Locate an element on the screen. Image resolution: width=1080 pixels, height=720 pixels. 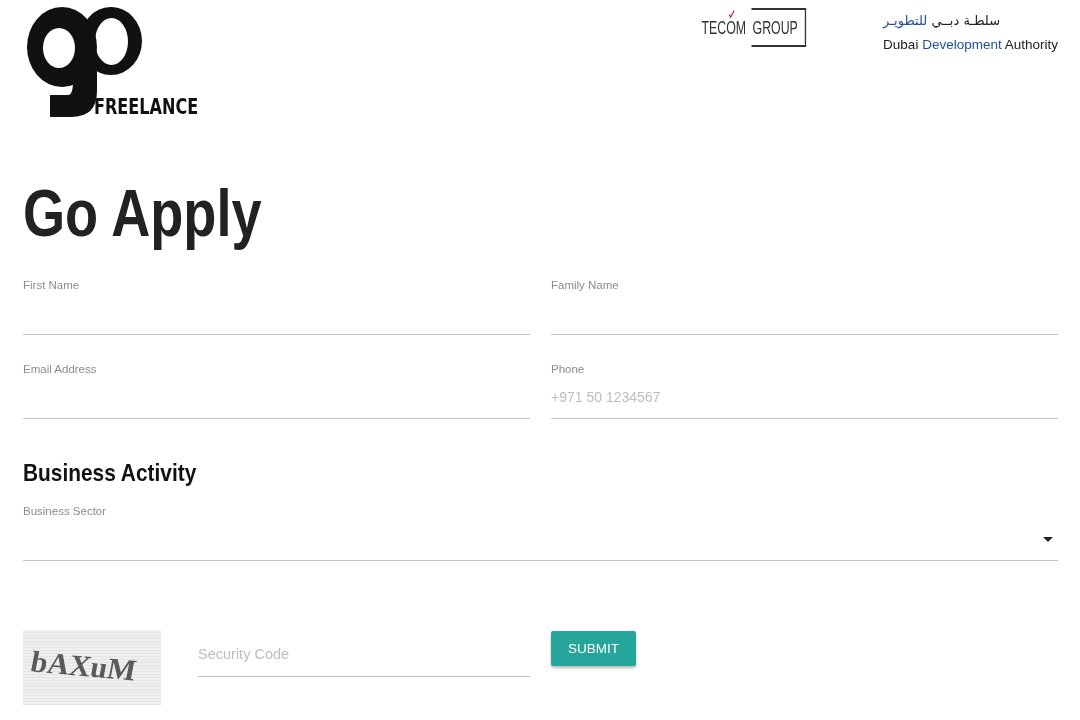
field-label: Family Name is located at coordinates (585, 285).